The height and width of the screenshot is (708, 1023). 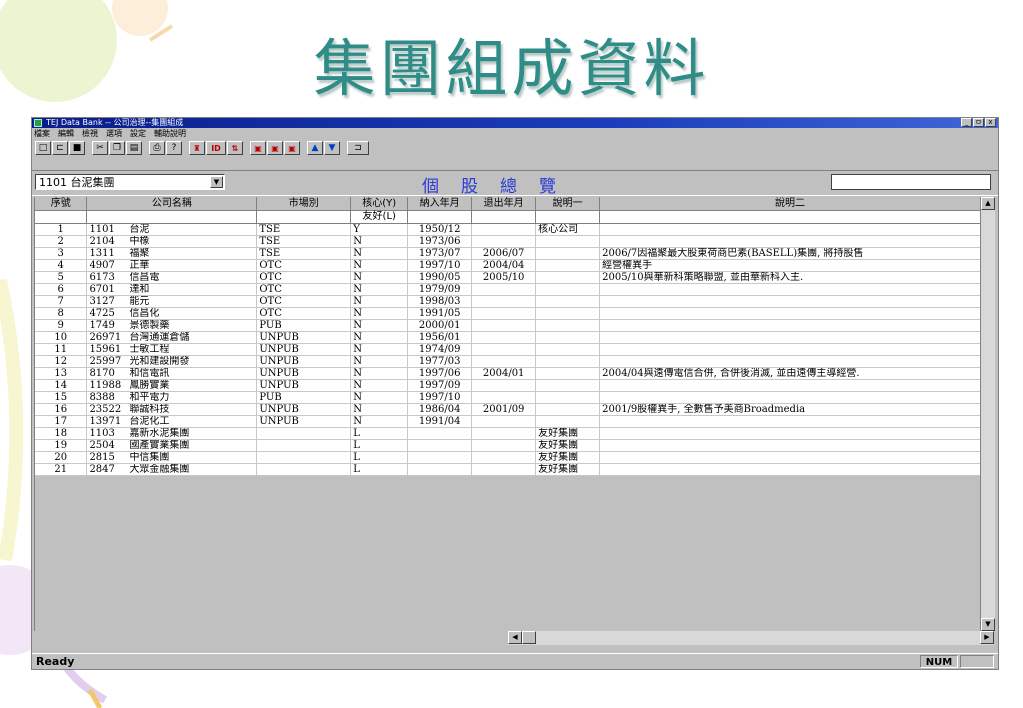 I want to click on cut-icon: ✂, so click(x=100, y=148).